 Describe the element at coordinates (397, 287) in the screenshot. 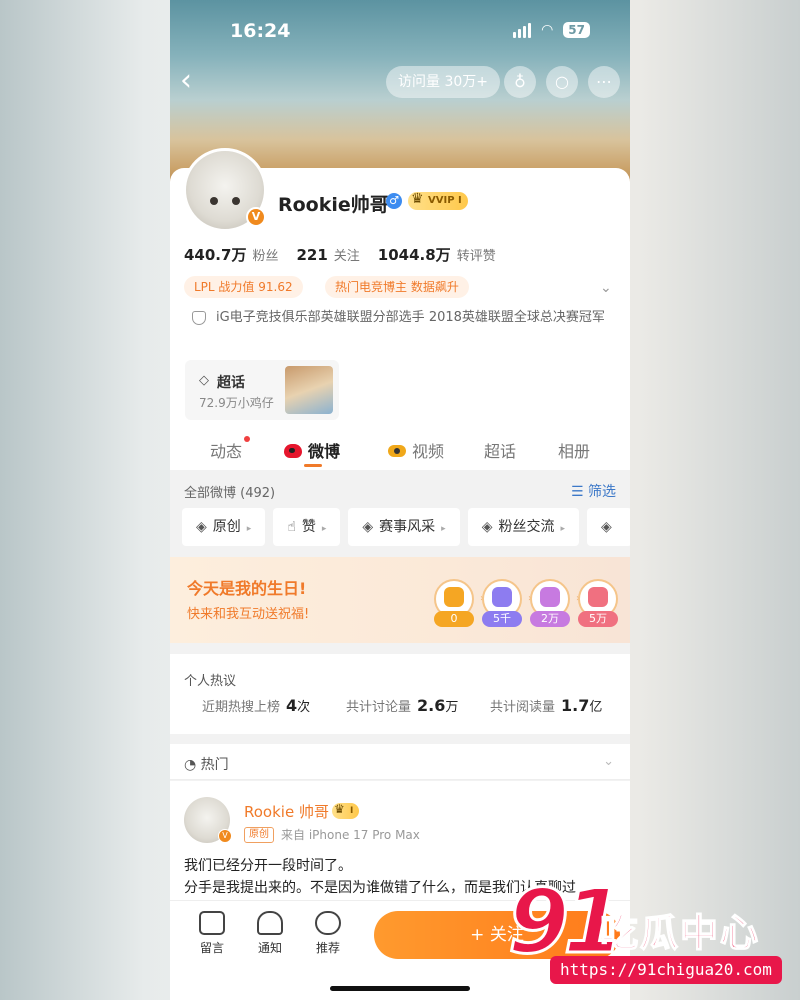

I see `hot-blogger-tag: 热门电竞博主 数据飙升` at that location.